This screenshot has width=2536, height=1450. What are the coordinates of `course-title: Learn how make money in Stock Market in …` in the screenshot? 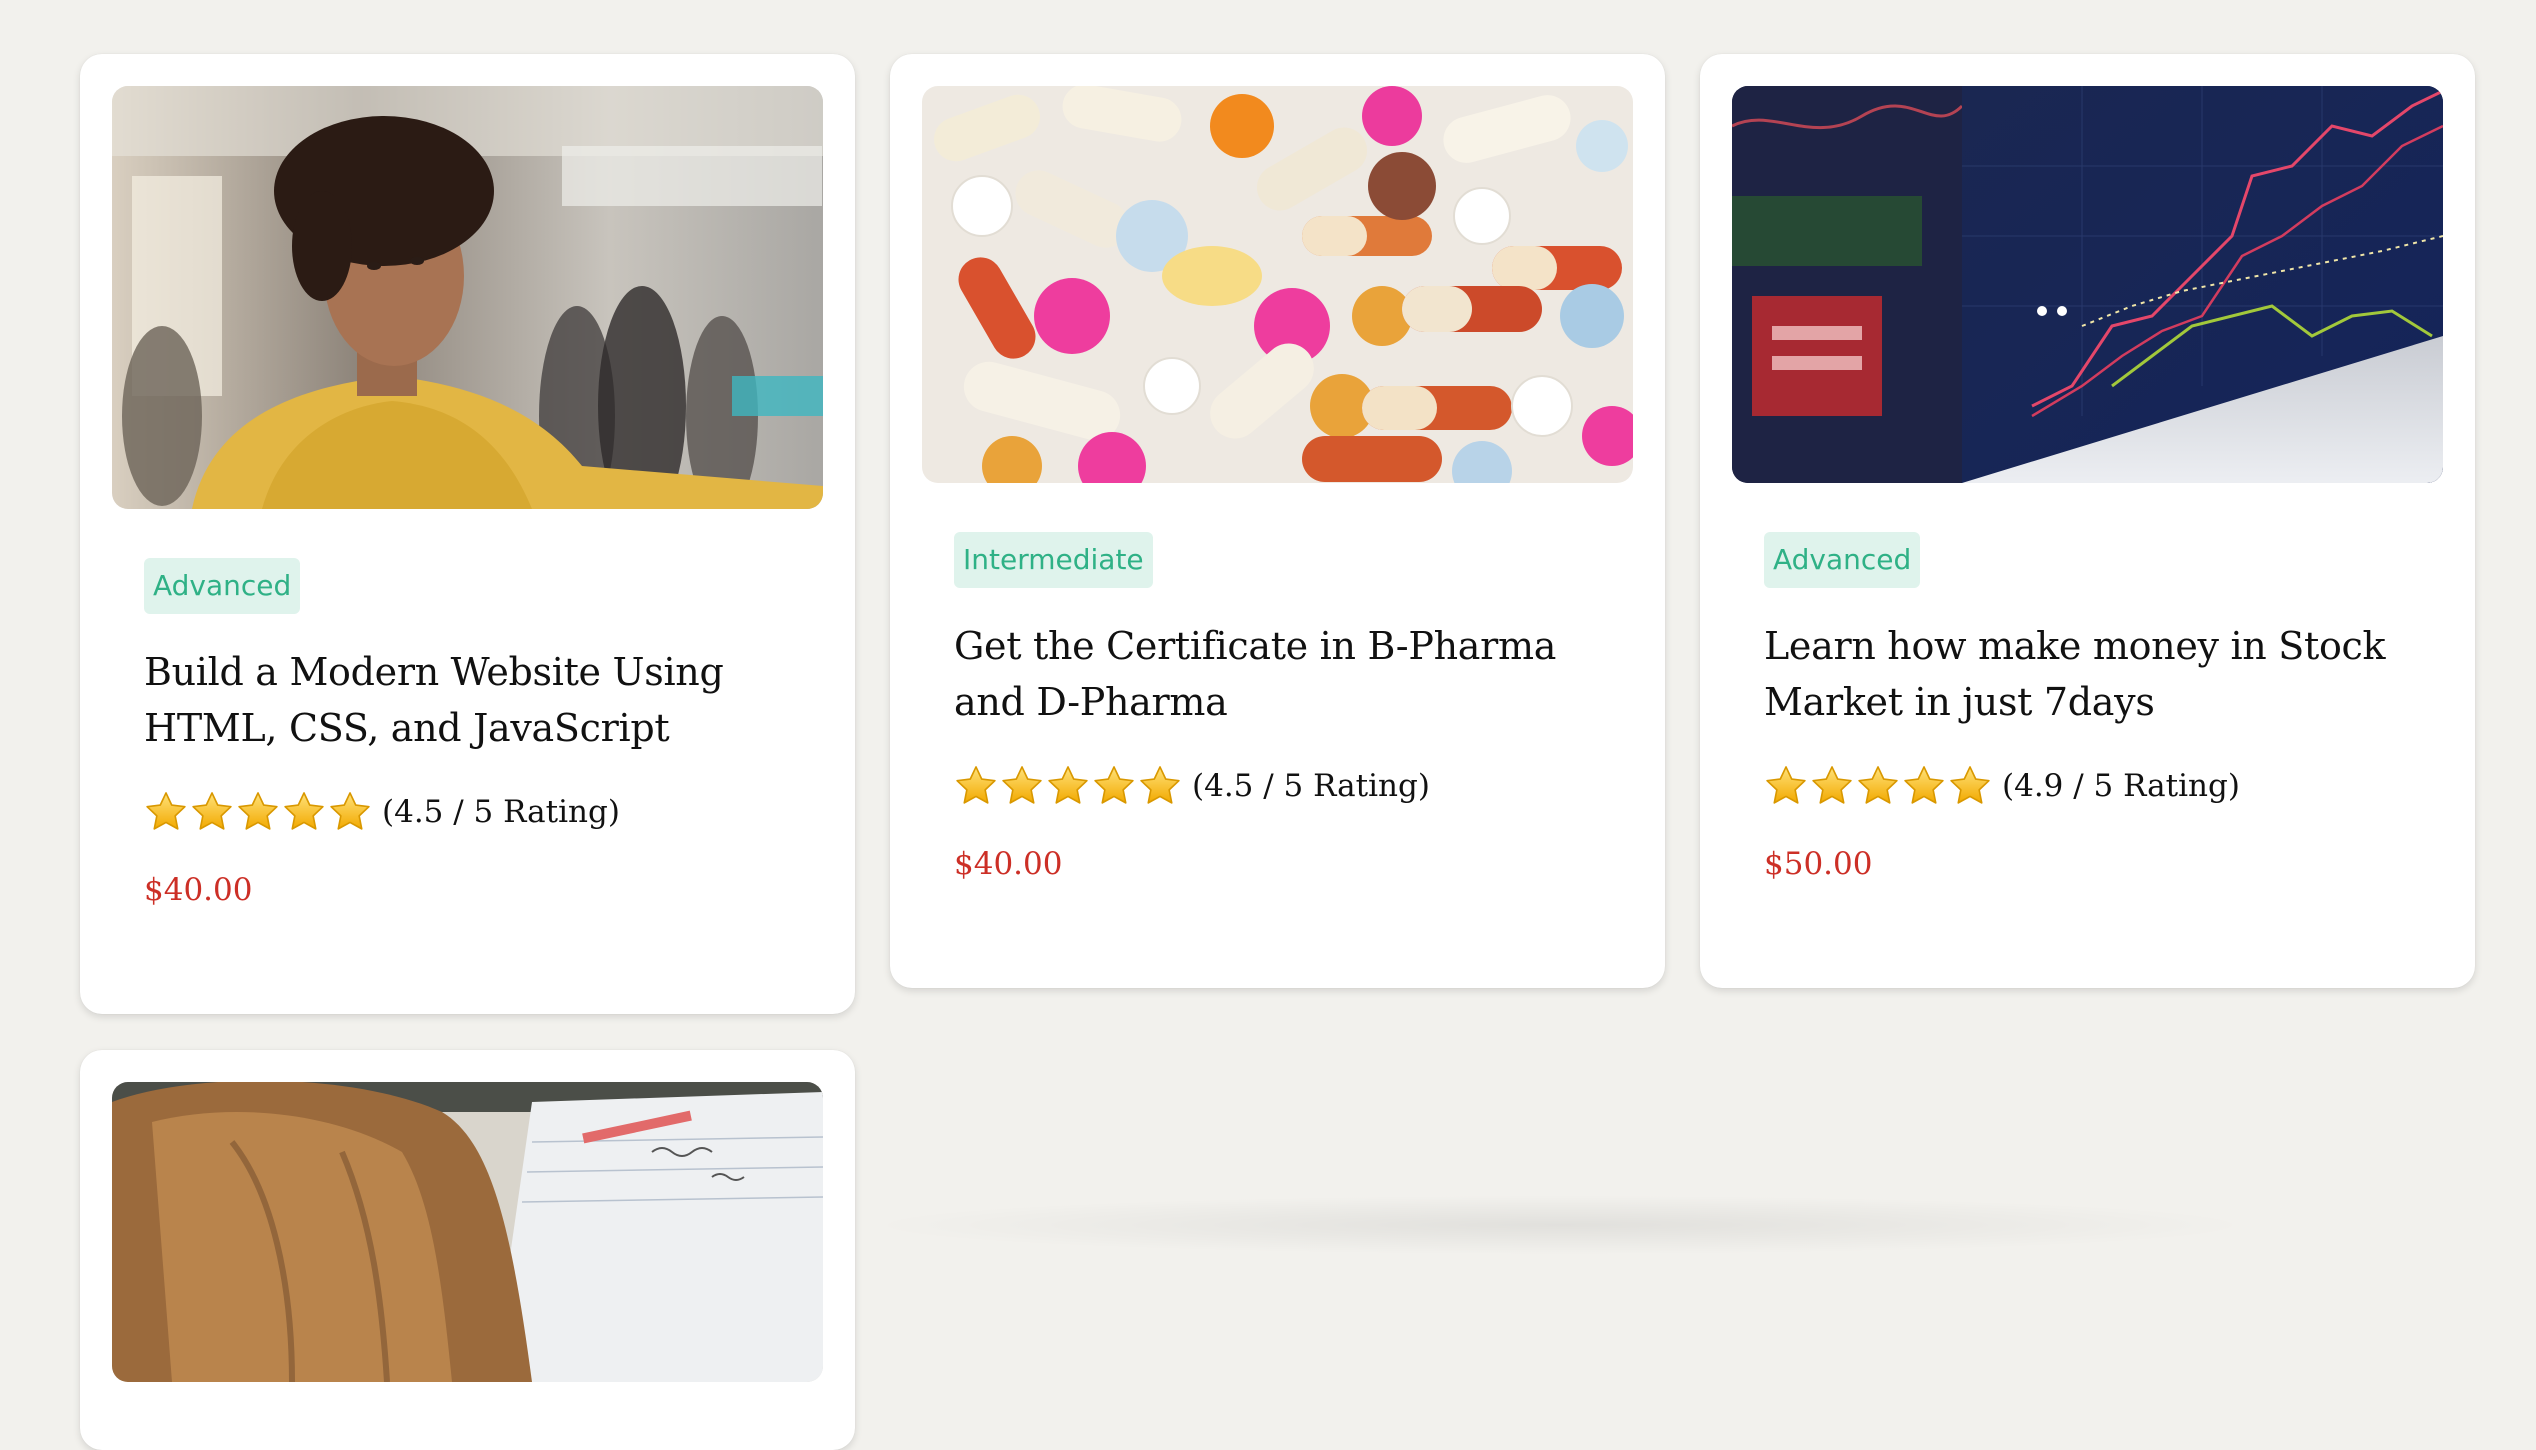 It's located at (2084, 674).